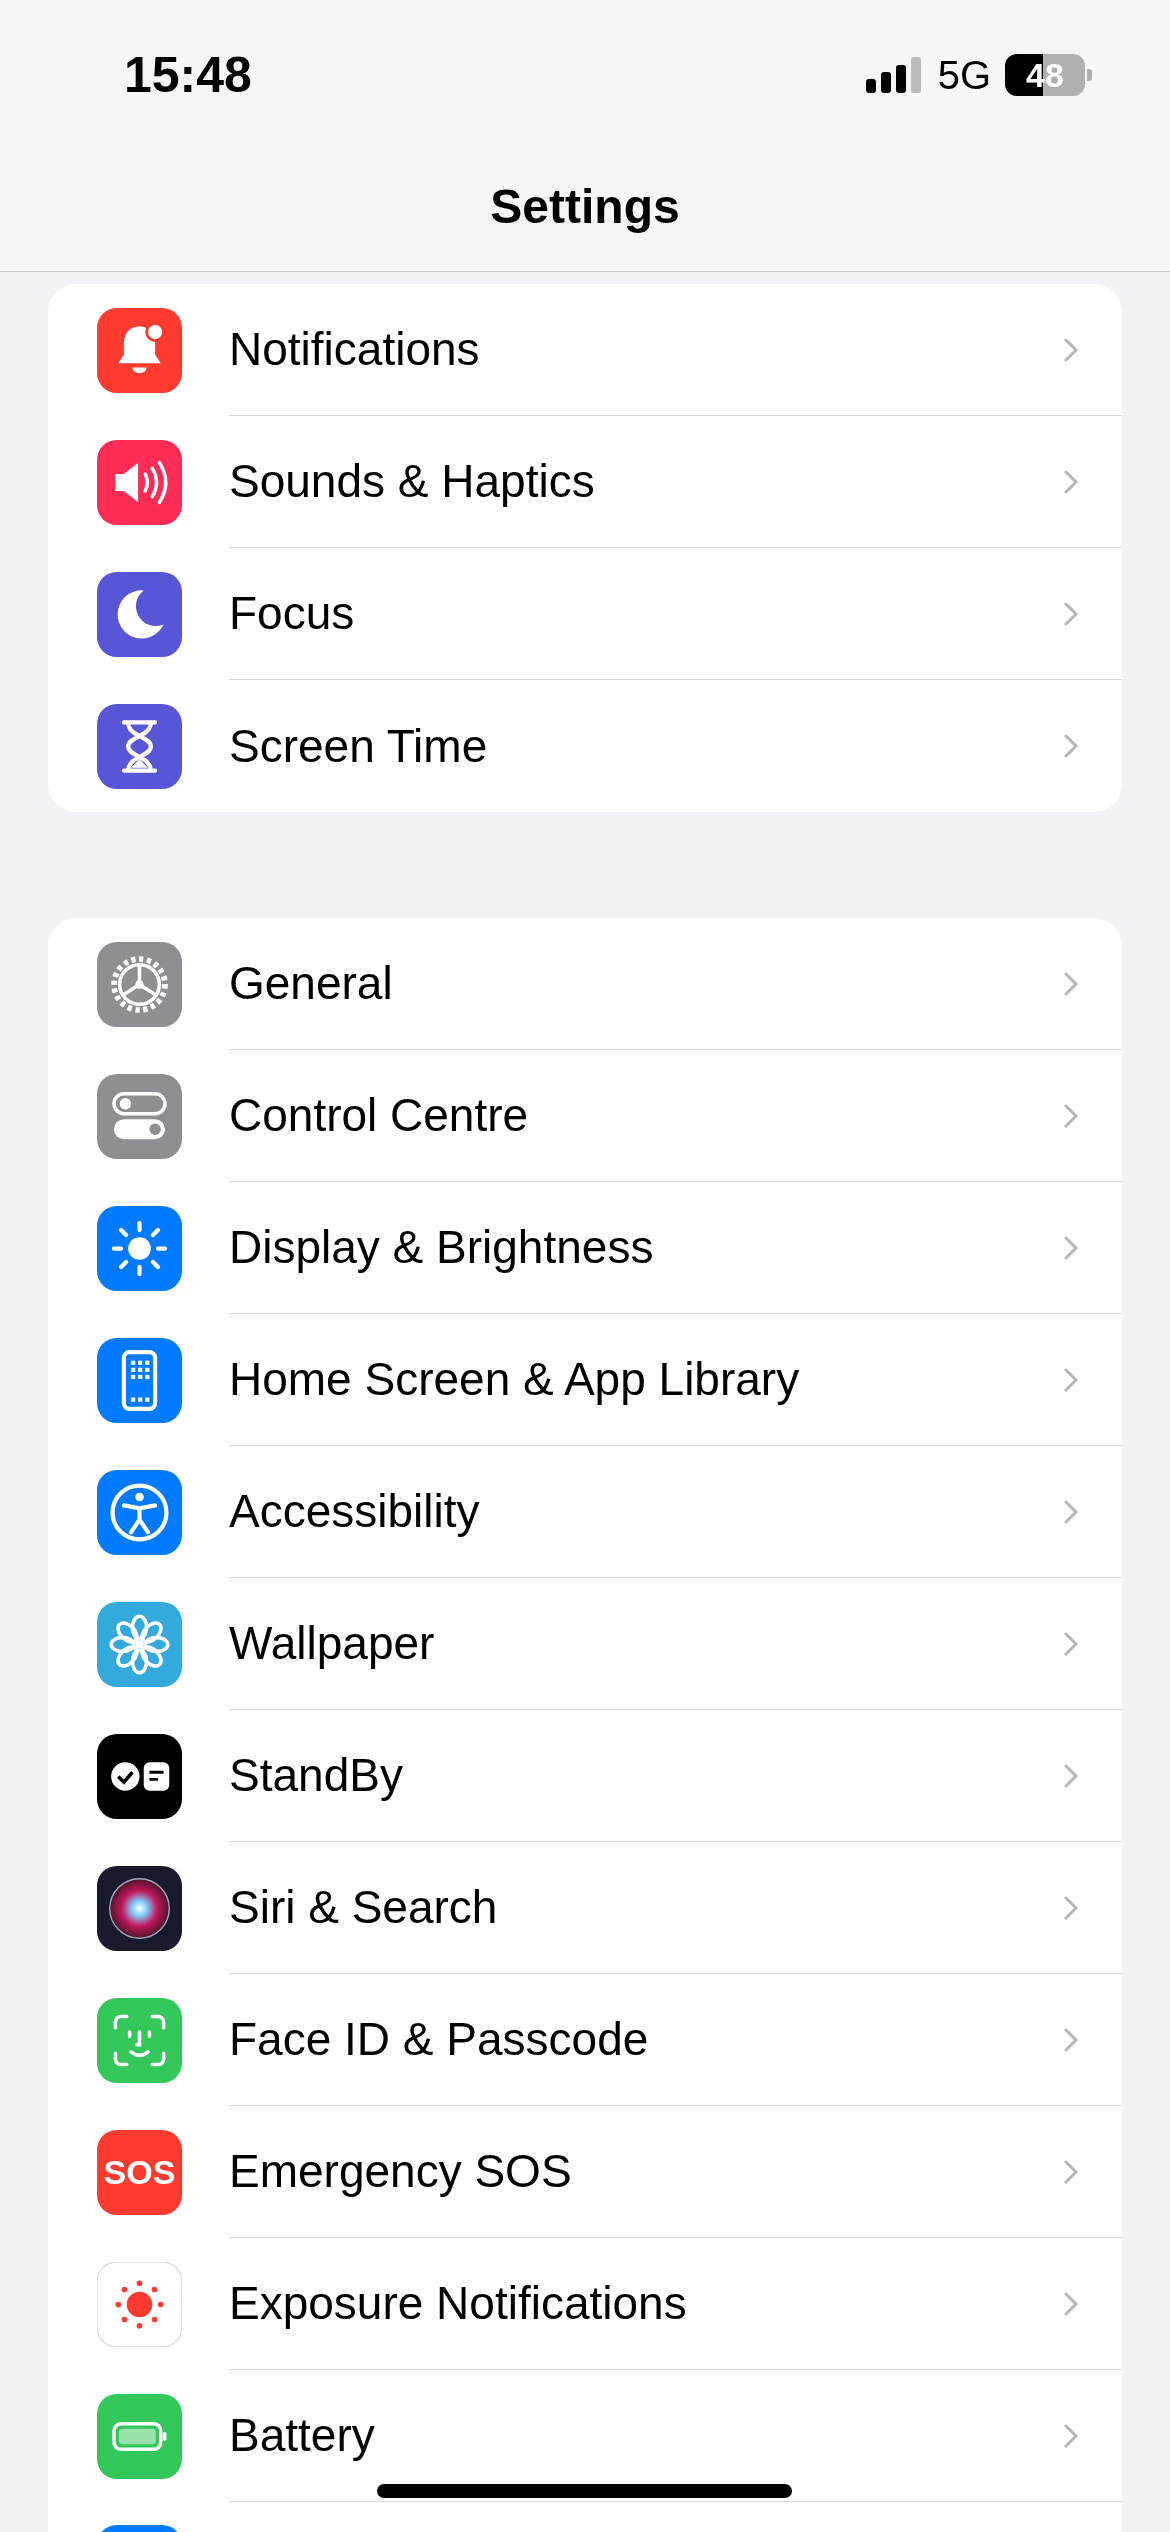 The height and width of the screenshot is (2532, 1170). I want to click on clock-and-card-icon, so click(139, 1776).